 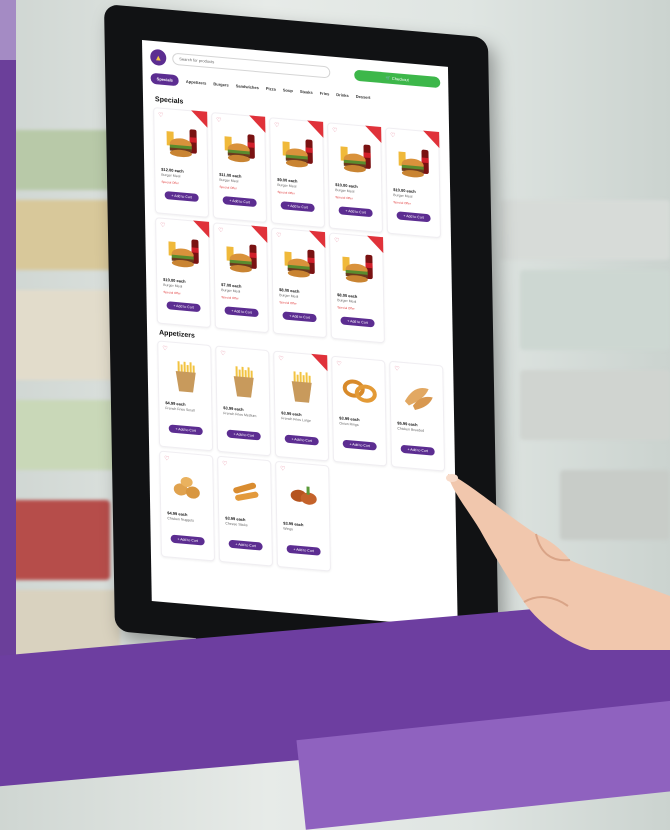 I want to click on category-tab-appetizers: Appetizers, so click(x=196, y=82).